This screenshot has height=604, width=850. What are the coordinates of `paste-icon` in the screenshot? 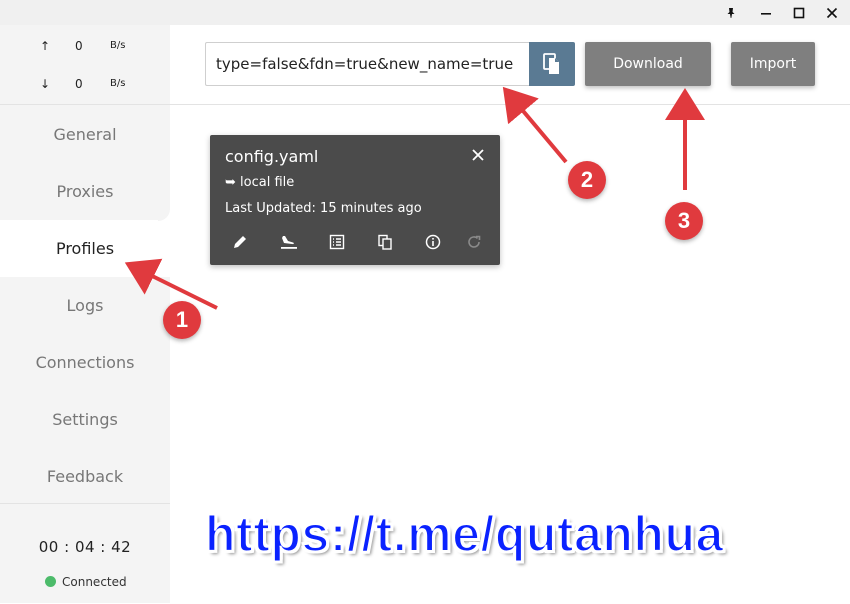 It's located at (551, 63).